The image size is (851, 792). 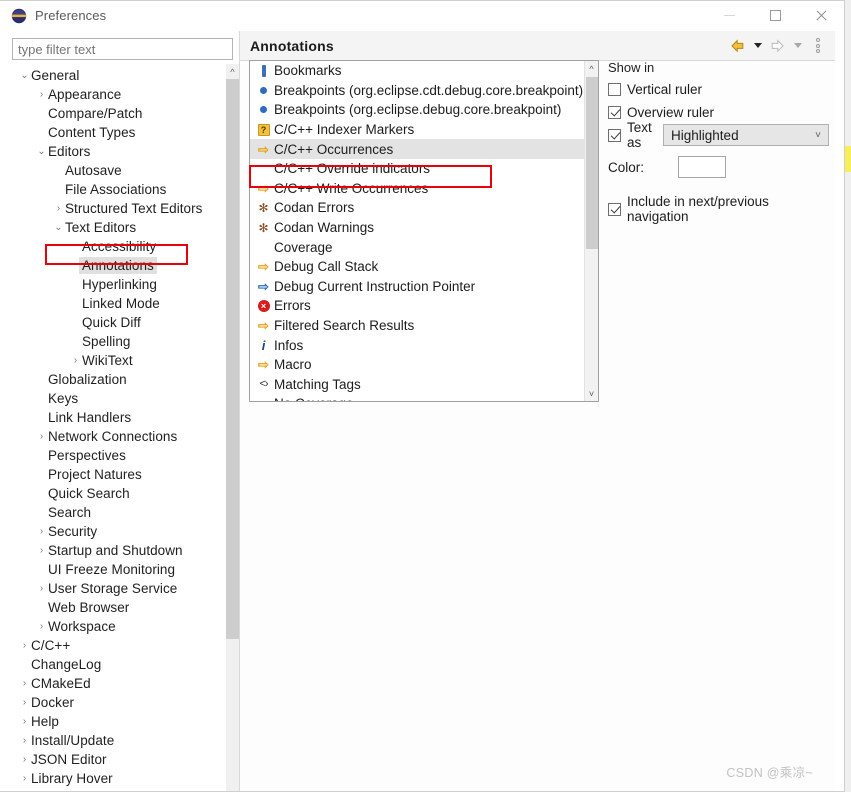 I want to click on text-as-checkbox, so click(x=614, y=135).